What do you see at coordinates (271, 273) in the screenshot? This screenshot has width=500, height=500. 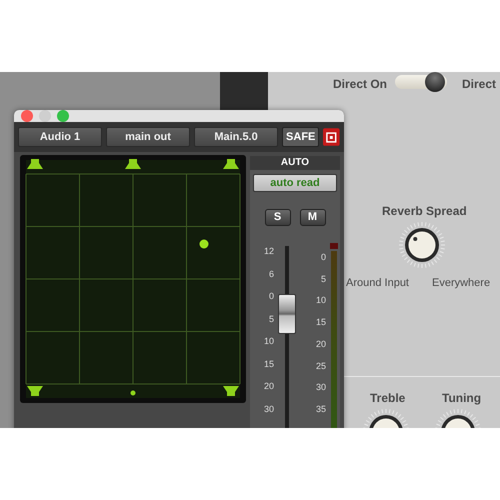 I see `fader-scale-label: 6` at bounding box center [271, 273].